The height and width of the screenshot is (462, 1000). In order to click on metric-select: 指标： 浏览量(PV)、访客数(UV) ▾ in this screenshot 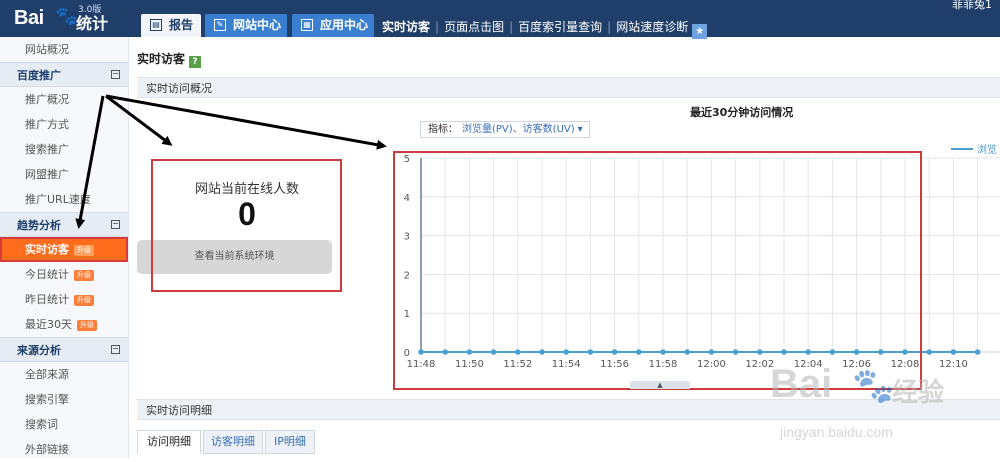, I will do `click(505, 129)`.